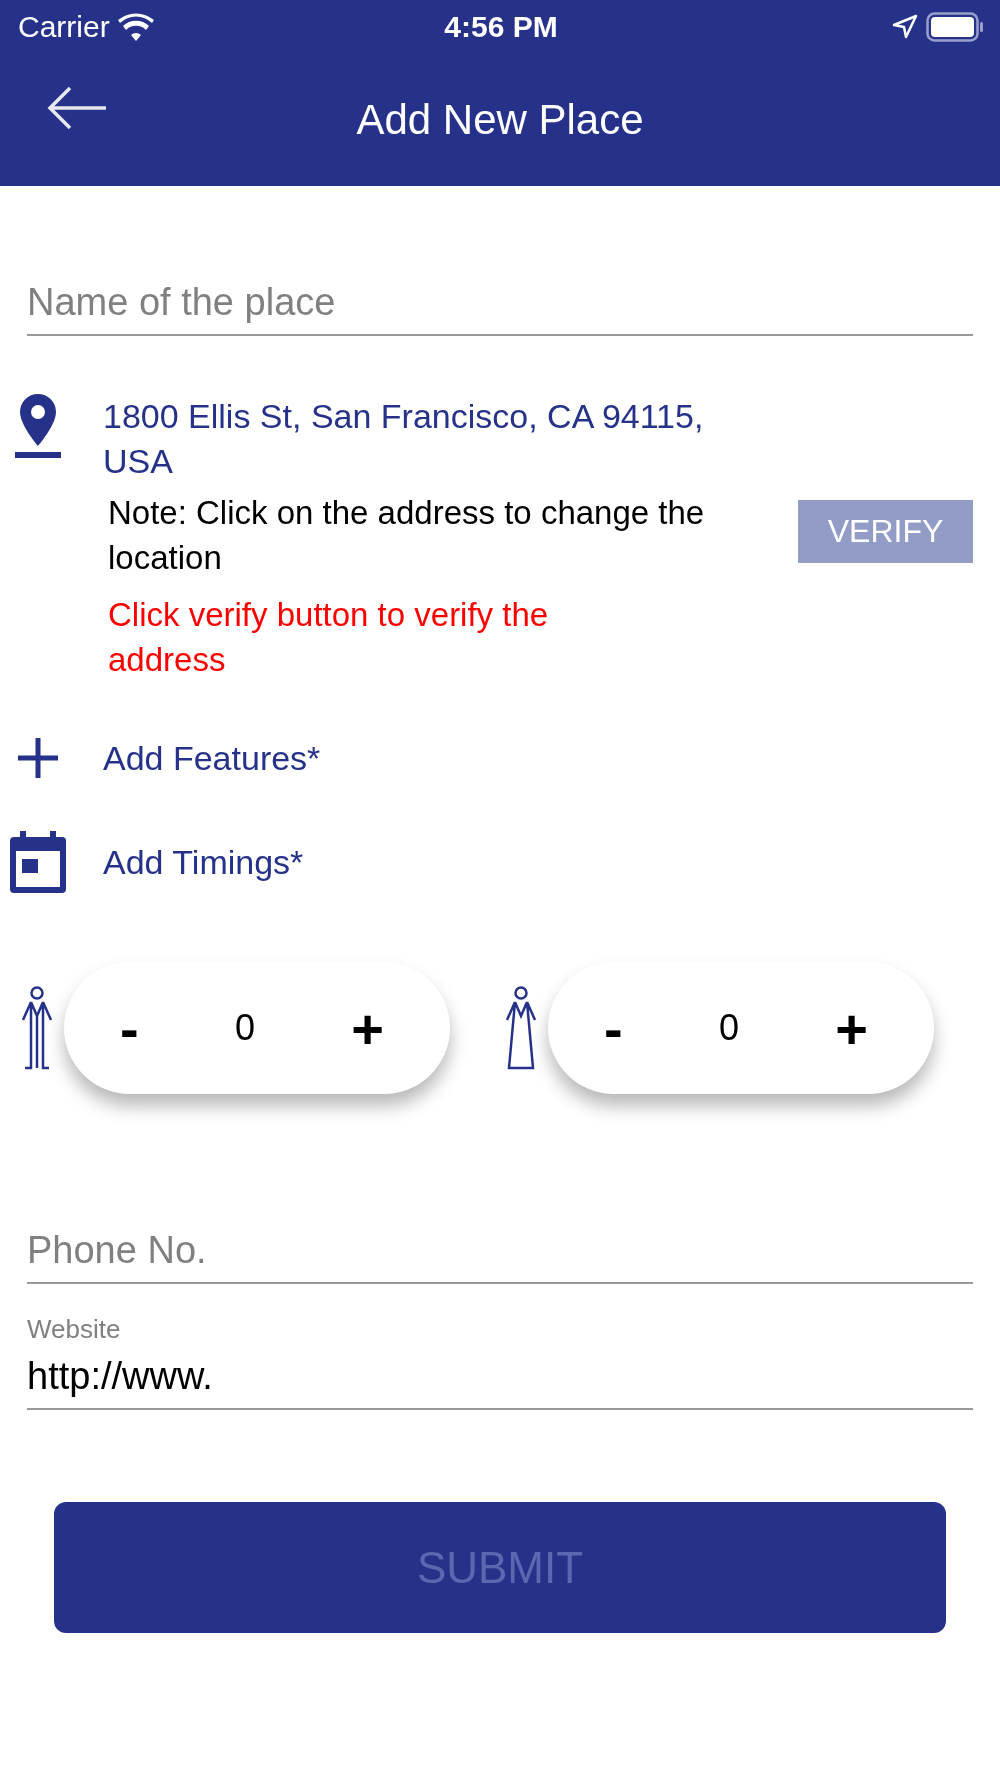 The width and height of the screenshot is (1000, 1778). Describe the element at coordinates (203, 862) in the screenshot. I see `add-link: Add Timings*` at that location.